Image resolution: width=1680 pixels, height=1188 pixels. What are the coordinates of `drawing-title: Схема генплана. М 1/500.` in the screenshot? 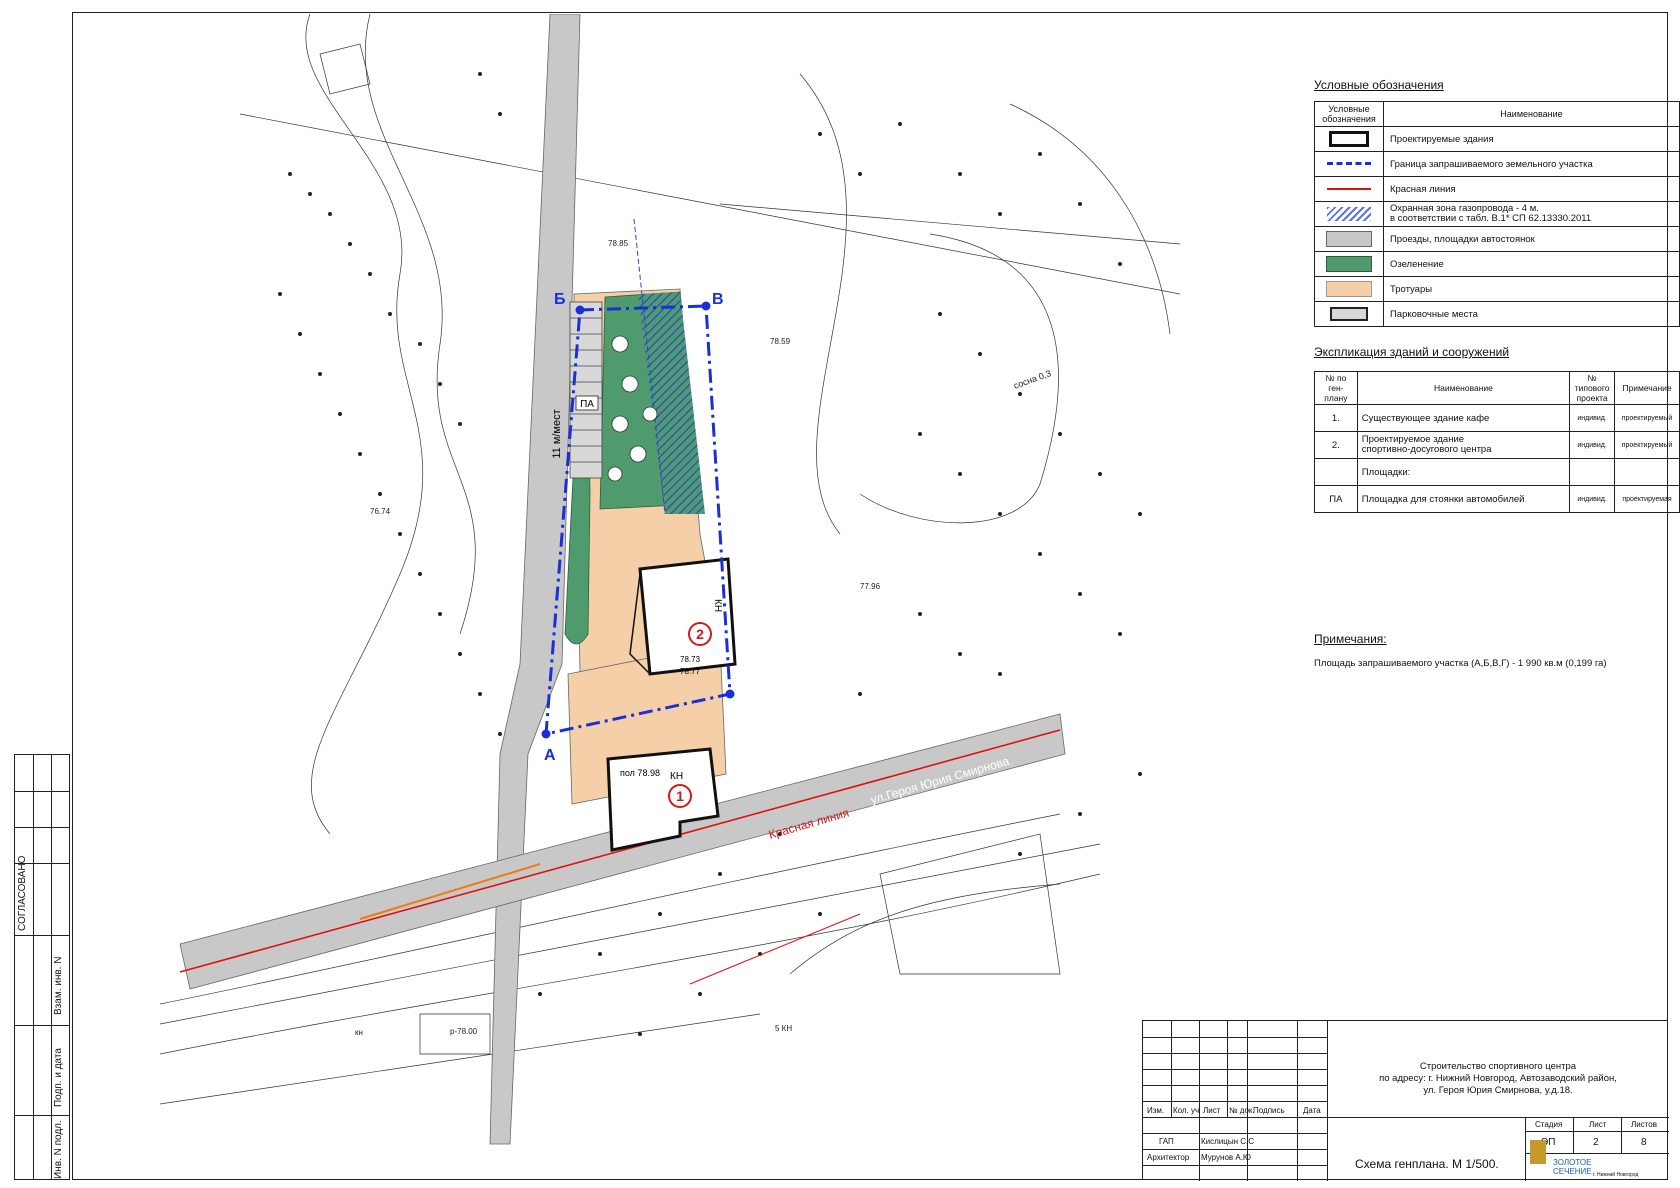 It's located at (1427, 1164).